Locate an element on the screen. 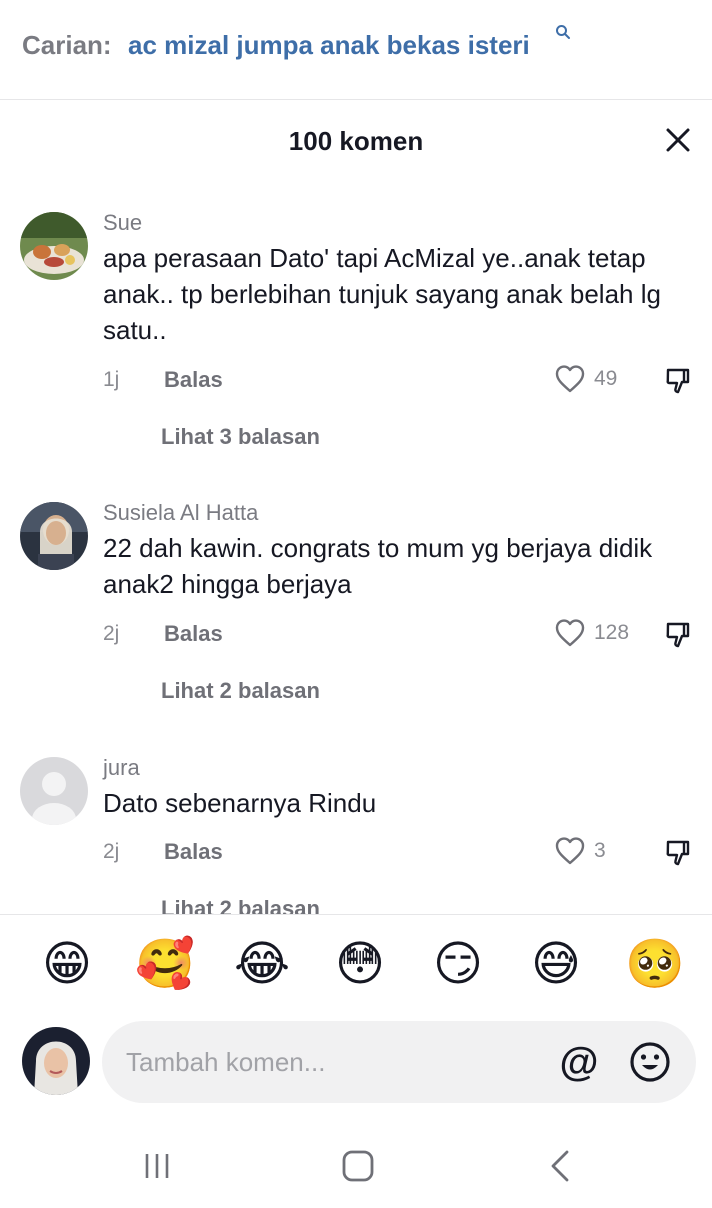 This screenshot has width=712, height=1208. my-avatar is located at coordinates (56, 1061).